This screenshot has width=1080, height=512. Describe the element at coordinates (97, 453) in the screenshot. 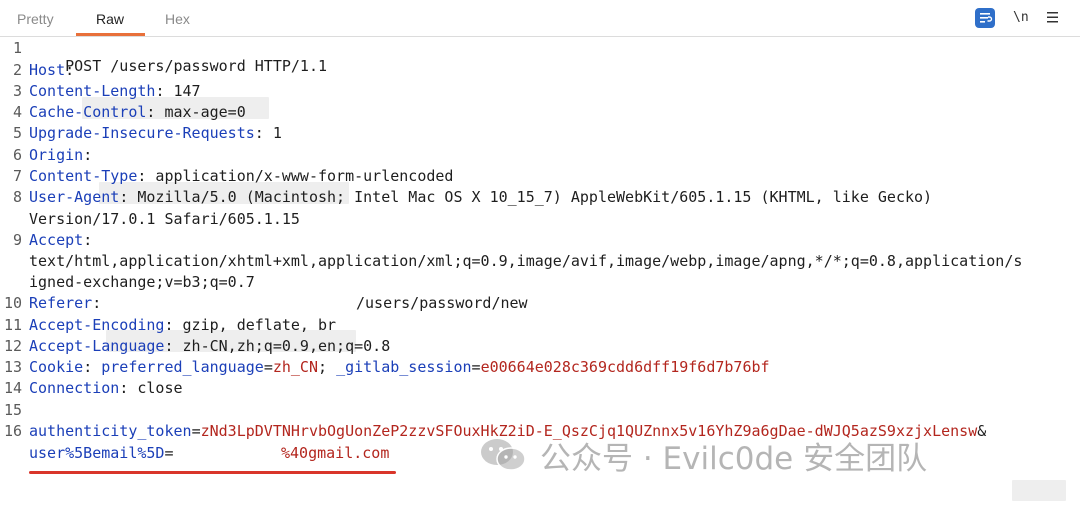

I see `param-name: user%5Bemail%5D` at that location.